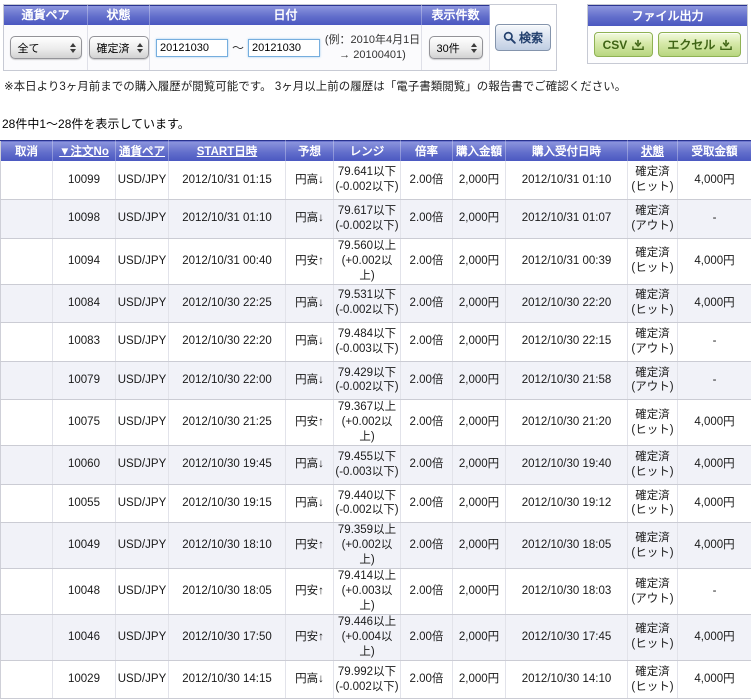 The width and height of the screenshot is (751, 699). Describe the element at coordinates (567, 380) in the screenshot. I see `cell-accepted: 2012/10/30 21:58` at that location.